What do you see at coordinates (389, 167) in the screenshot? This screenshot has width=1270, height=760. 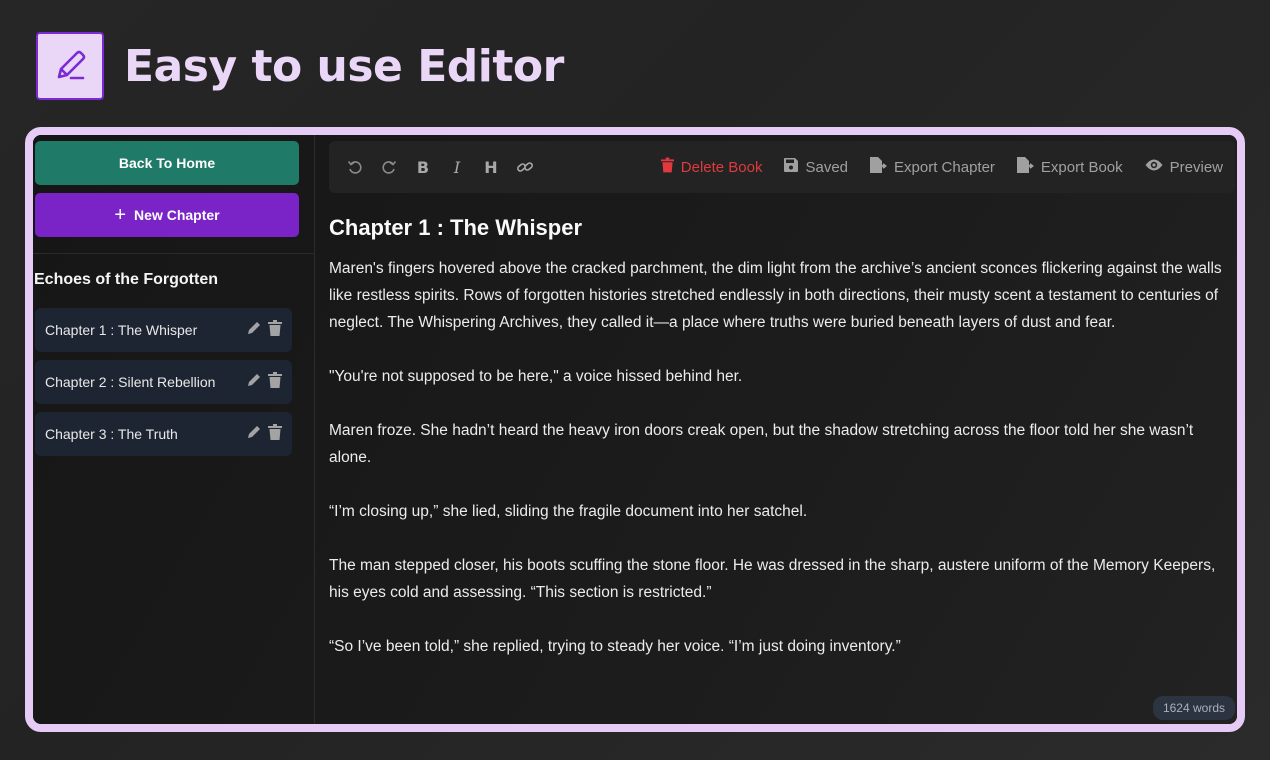 I see `redo-icon` at bounding box center [389, 167].